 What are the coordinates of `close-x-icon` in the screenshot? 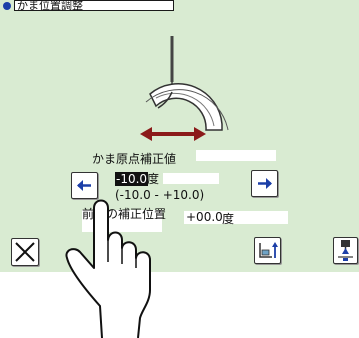 It's located at (25, 252).